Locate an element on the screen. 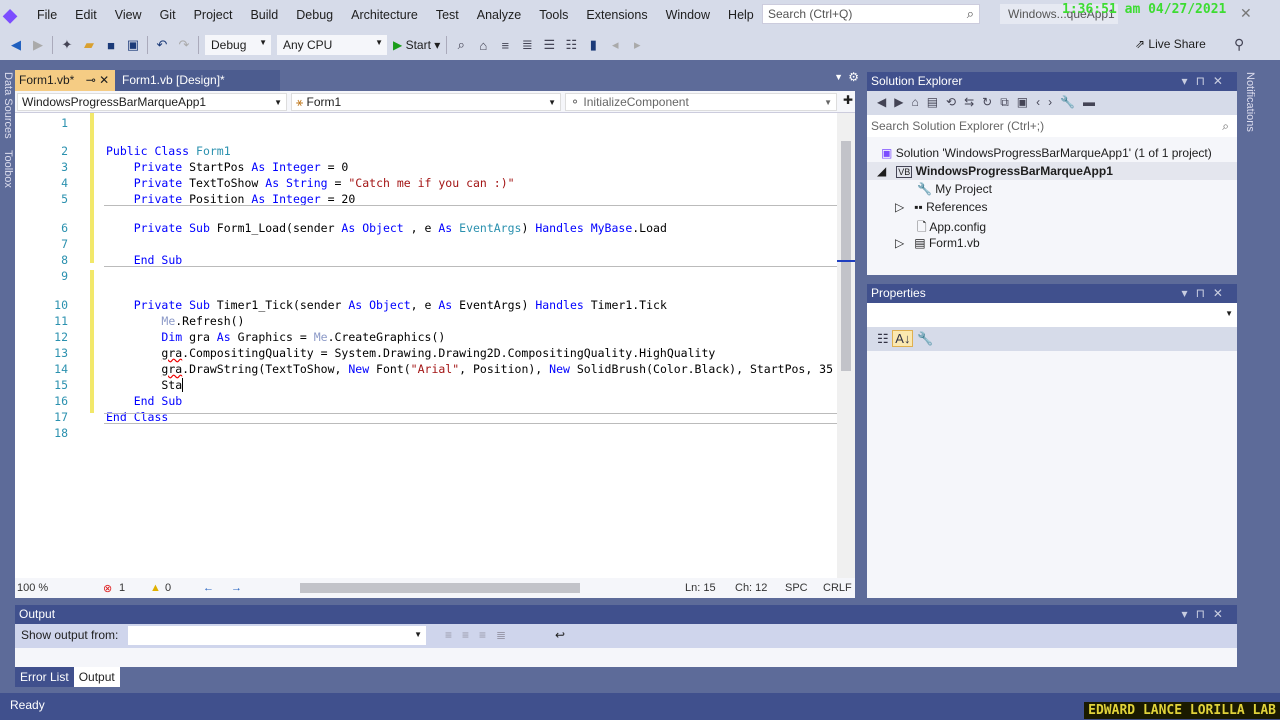 The width and height of the screenshot is (1280, 720). outdent-icon: ≡ is located at coordinates (505, 45).